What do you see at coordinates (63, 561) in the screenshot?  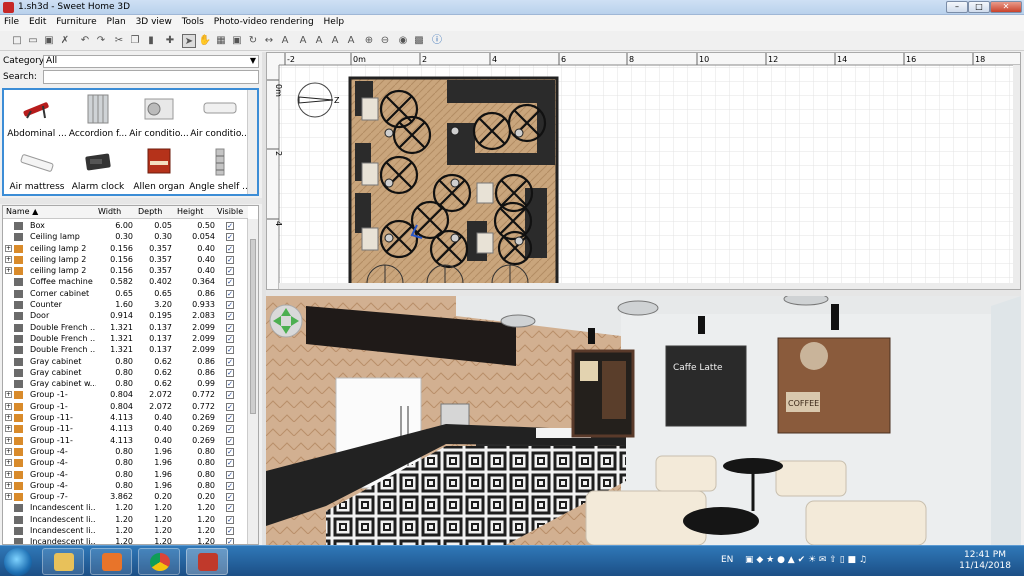 I see `taskbar-file-explorer` at bounding box center [63, 561].